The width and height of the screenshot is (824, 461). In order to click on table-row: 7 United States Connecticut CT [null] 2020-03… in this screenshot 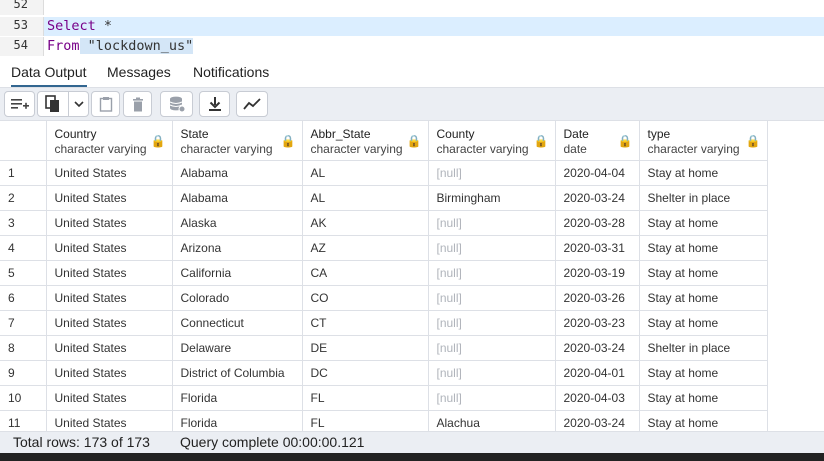, I will do `click(384, 323)`.